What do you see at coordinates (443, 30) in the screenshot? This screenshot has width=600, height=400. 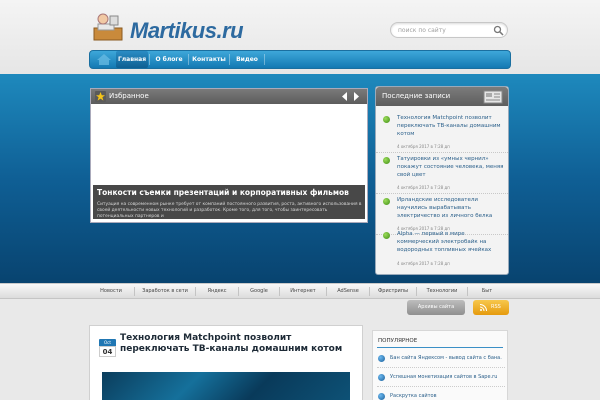 I see `search-input` at bounding box center [443, 30].